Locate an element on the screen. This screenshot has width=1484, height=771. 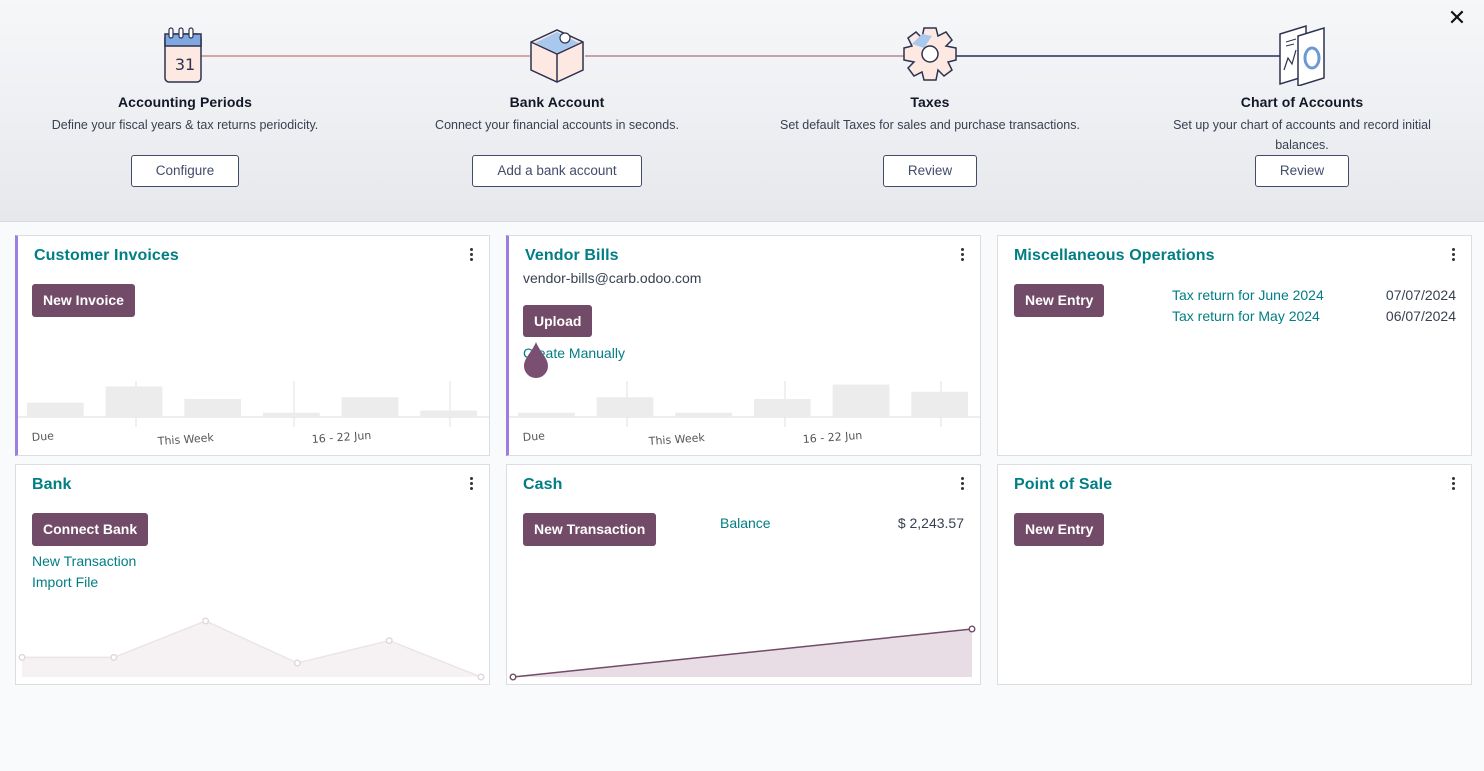
card-title: Vendor Bills is located at coordinates (572, 256).